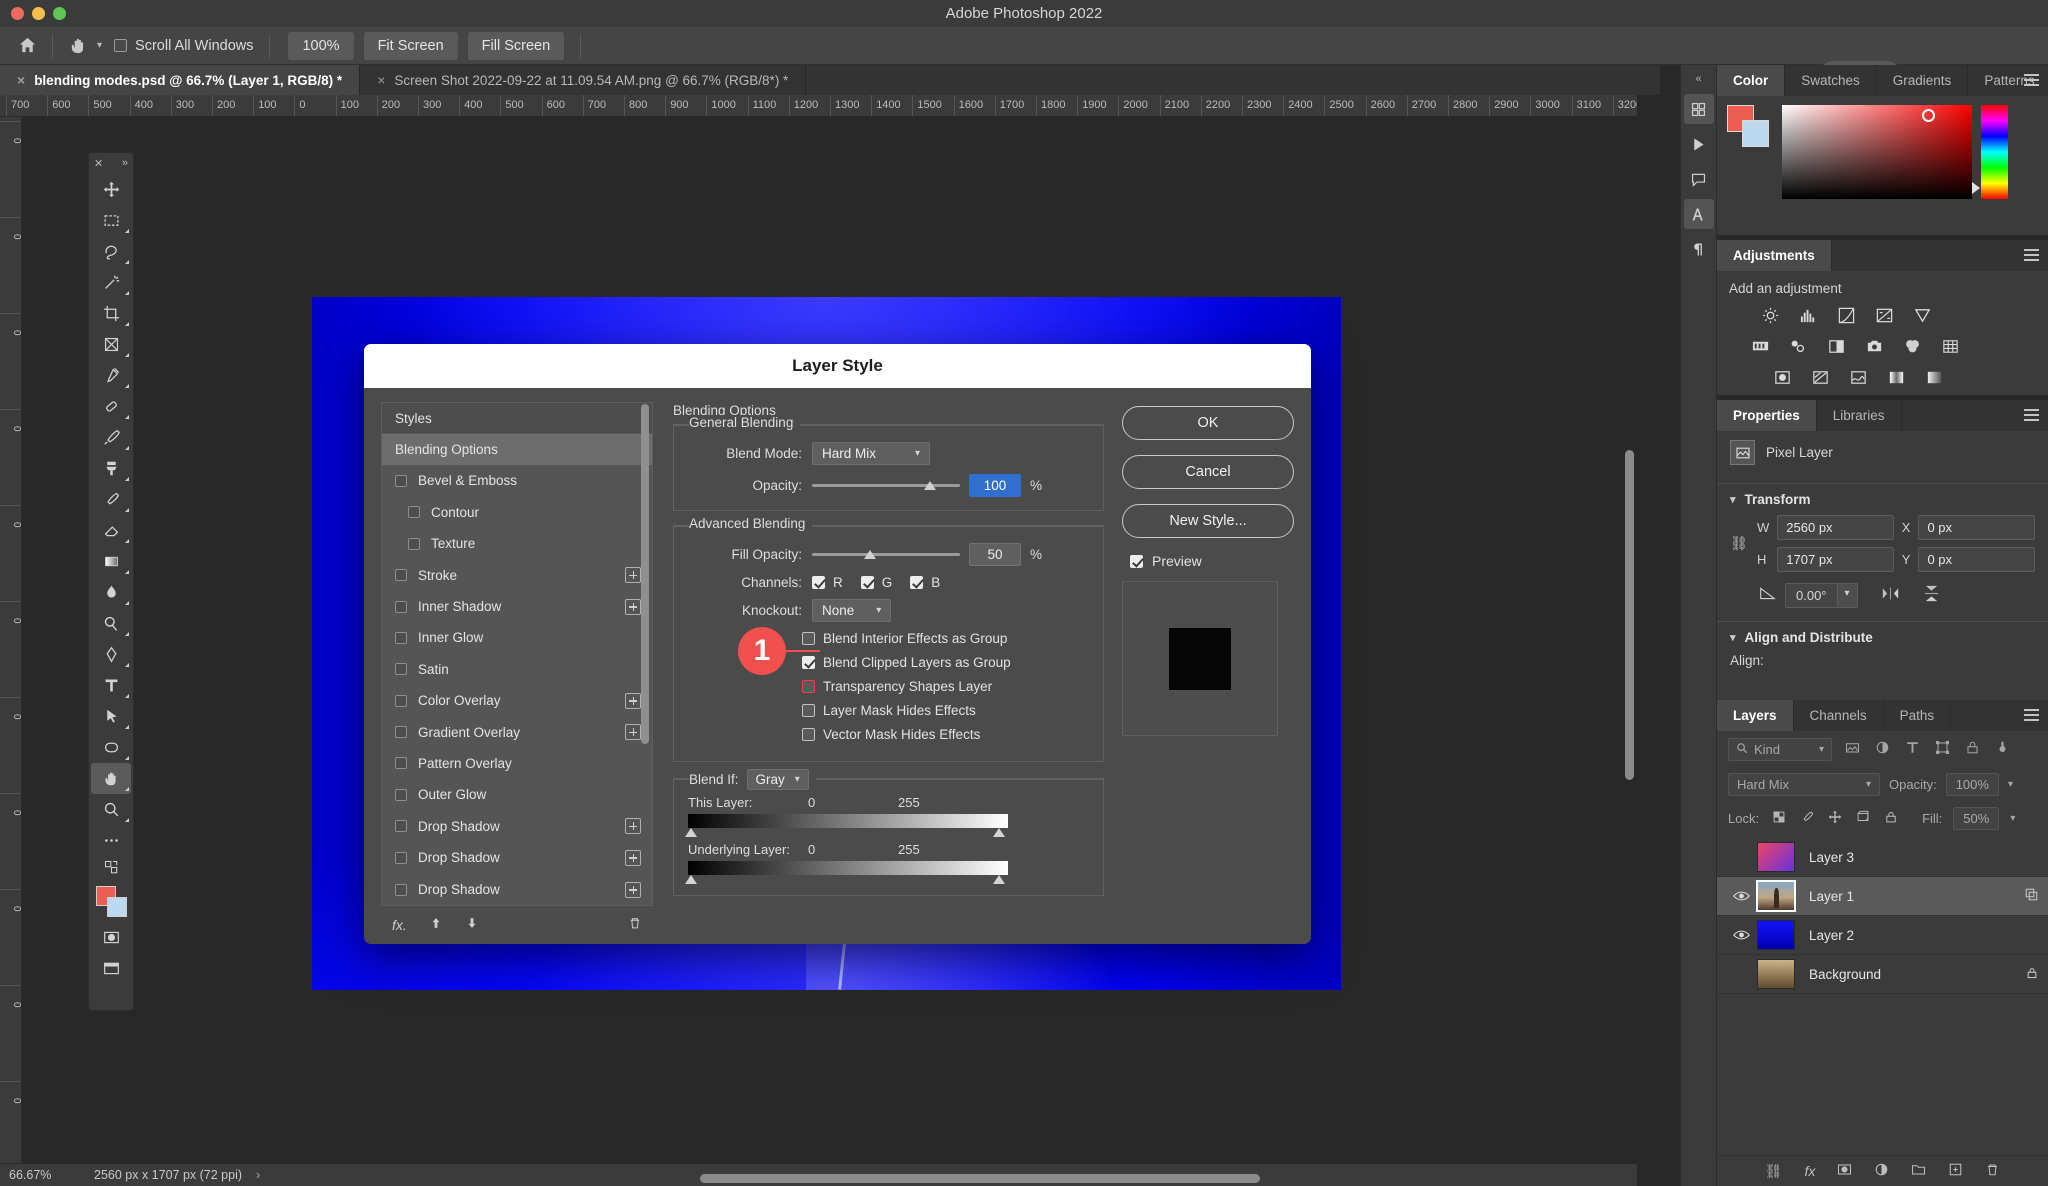 Image resolution: width=2048 pixels, height=1186 pixels. What do you see at coordinates (111, 867) in the screenshot?
I see `swap-colors-icon` at bounding box center [111, 867].